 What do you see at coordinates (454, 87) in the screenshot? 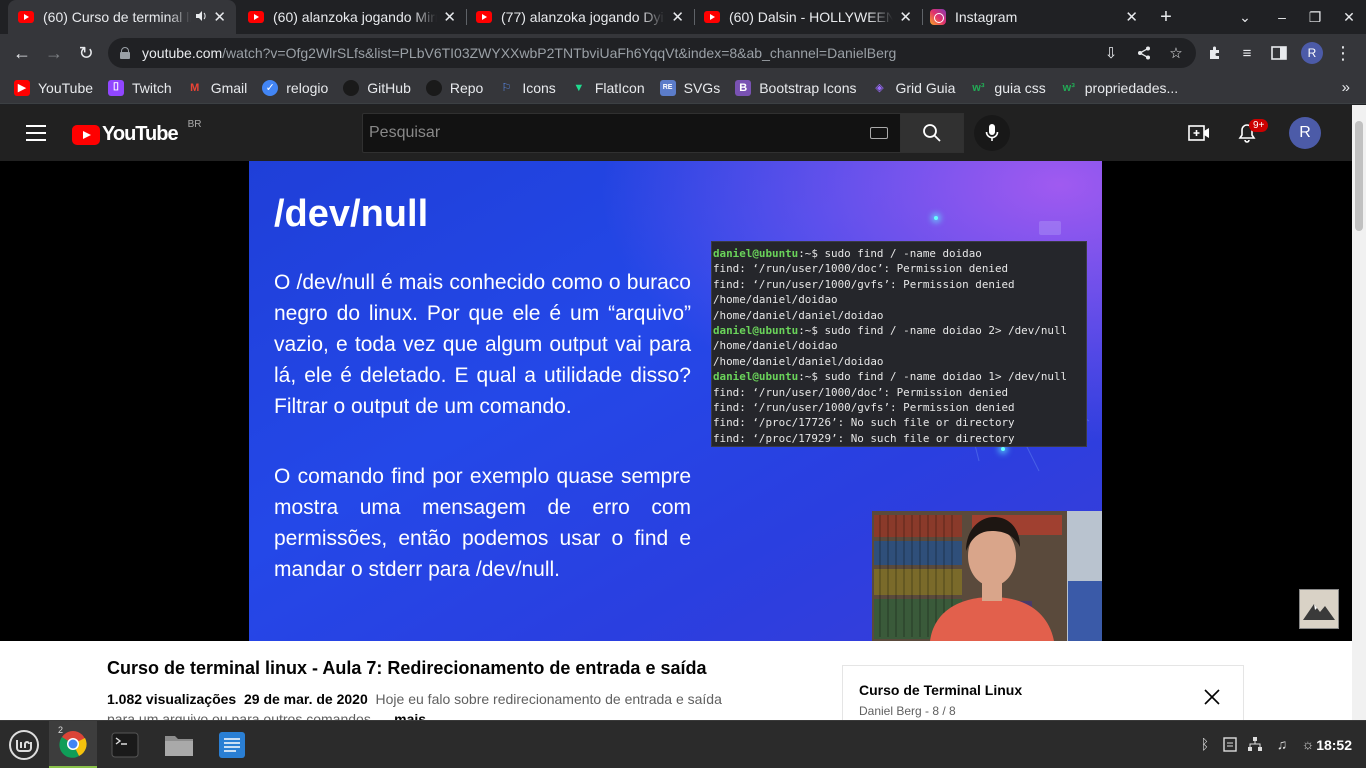
I see `bookmark-repo: Repo` at bounding box center [454, 87].